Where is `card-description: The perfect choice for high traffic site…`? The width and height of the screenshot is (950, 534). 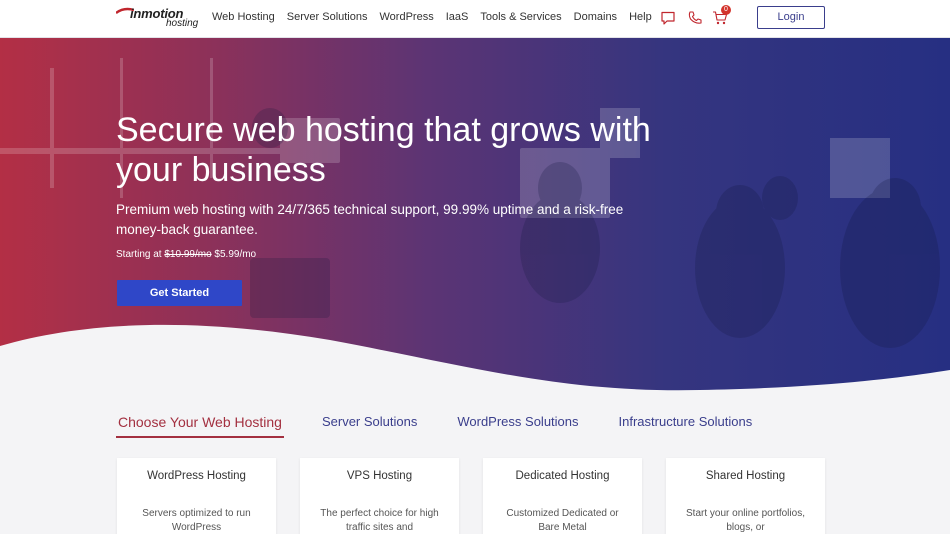 card-description: The perfect choice for high traffic site… is located at coordinates (379, 520).